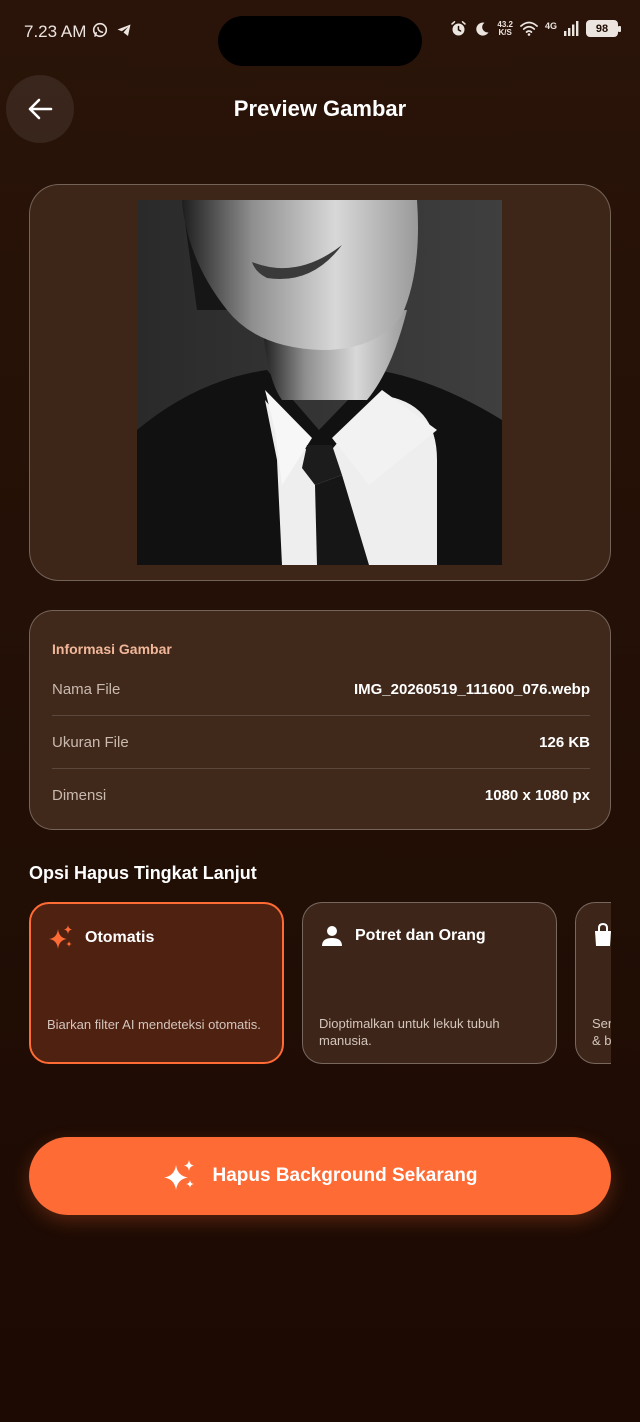  I want to click on signal-icon, so click(571, 28).